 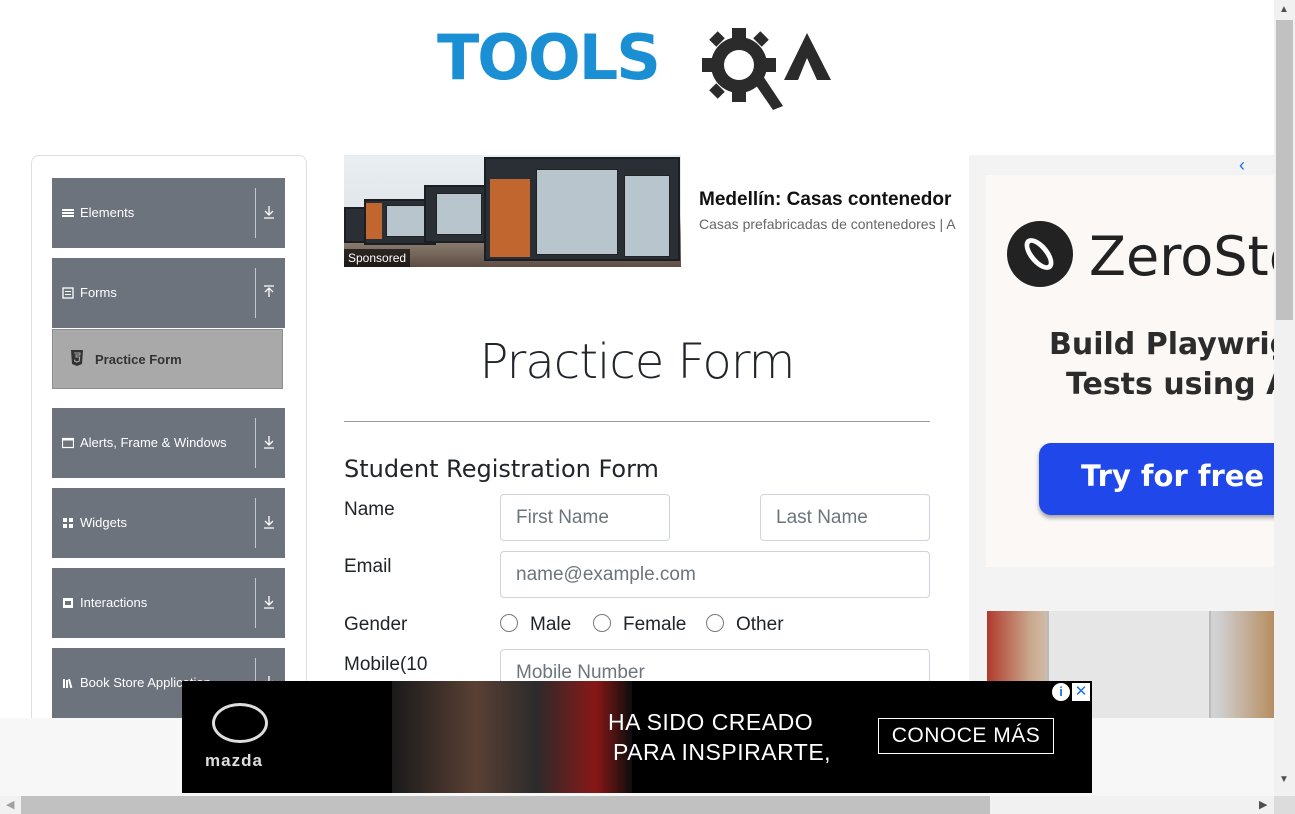 What do you see at coordinates (501, 469) in the screenshot?
I see `form-title: Student Registration Form` at bounding box center [501, 469].